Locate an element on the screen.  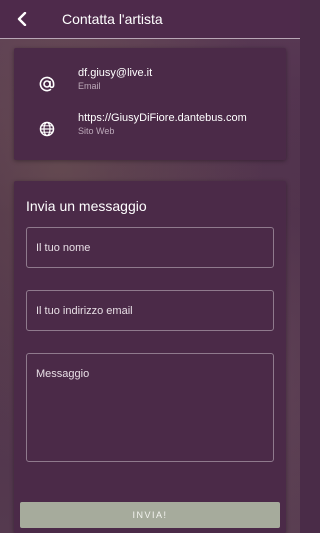
back-arrow-icon is located at coordinates (22, 19).